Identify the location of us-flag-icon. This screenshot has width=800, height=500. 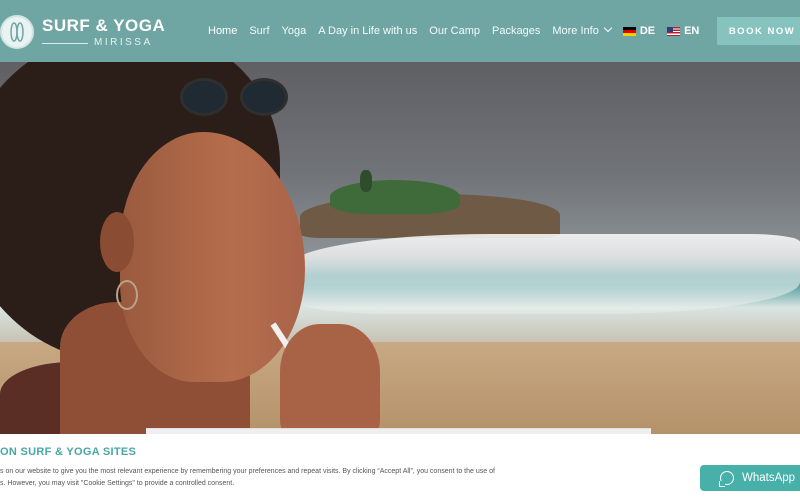
(674, 31).